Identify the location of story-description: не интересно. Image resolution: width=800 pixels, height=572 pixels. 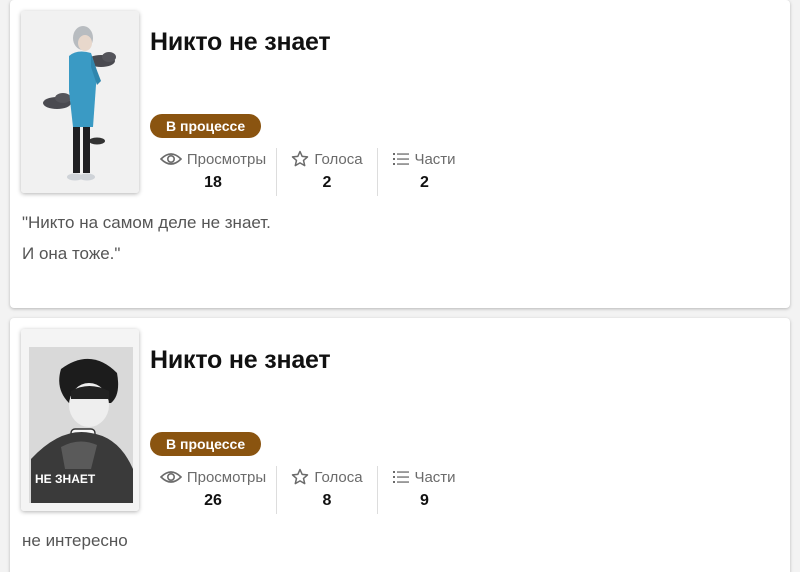
(75, 540).